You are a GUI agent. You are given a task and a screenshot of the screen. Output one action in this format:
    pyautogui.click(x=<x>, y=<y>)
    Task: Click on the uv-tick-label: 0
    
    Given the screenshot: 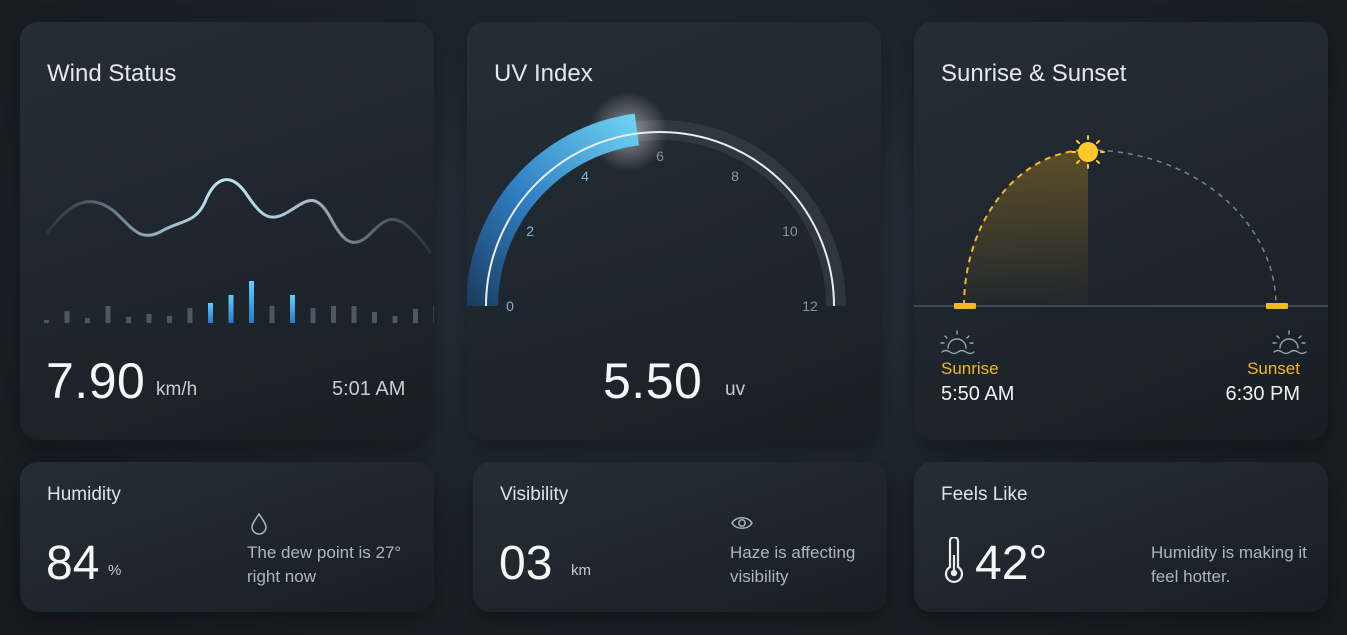 What is the action you would take?
    pyautogui.click(x=510, y=306)
    